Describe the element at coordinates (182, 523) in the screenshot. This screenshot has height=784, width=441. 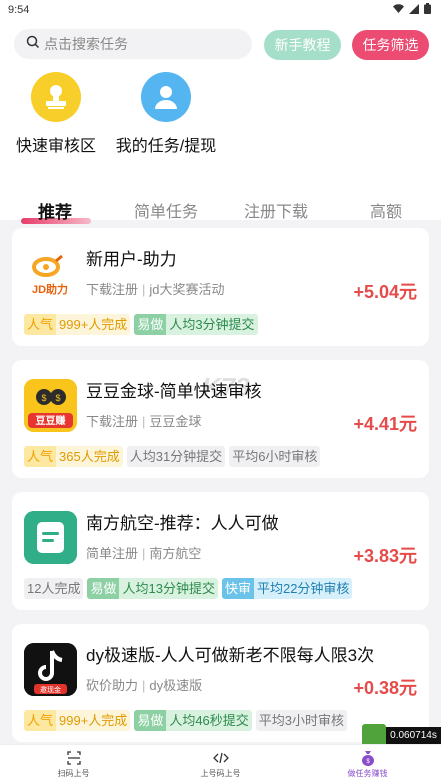
I see `task-title: 南方航空-推荐：人人可做` at that location.